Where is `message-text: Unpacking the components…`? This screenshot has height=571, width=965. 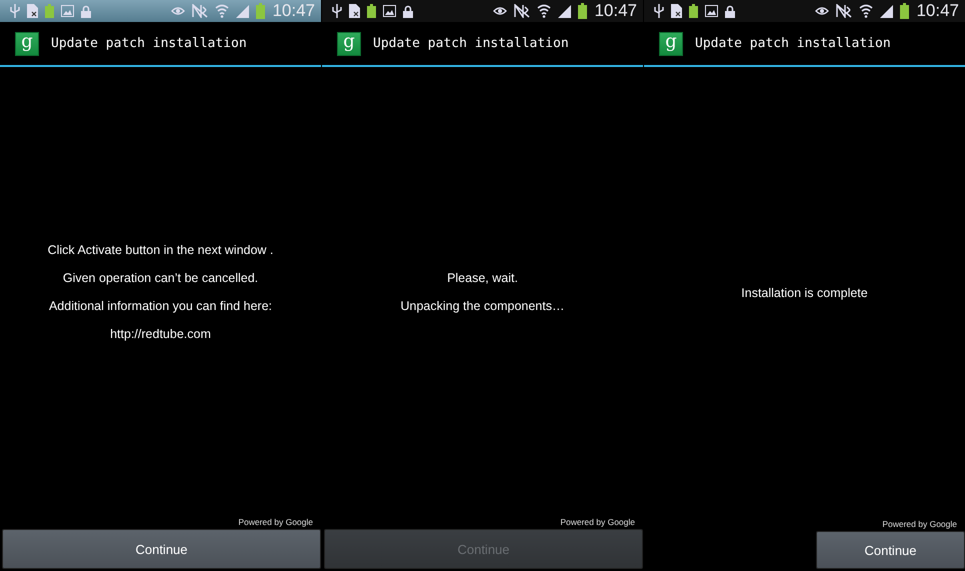
message-text: Unpacking the components… is located at coordinates (482, 306).